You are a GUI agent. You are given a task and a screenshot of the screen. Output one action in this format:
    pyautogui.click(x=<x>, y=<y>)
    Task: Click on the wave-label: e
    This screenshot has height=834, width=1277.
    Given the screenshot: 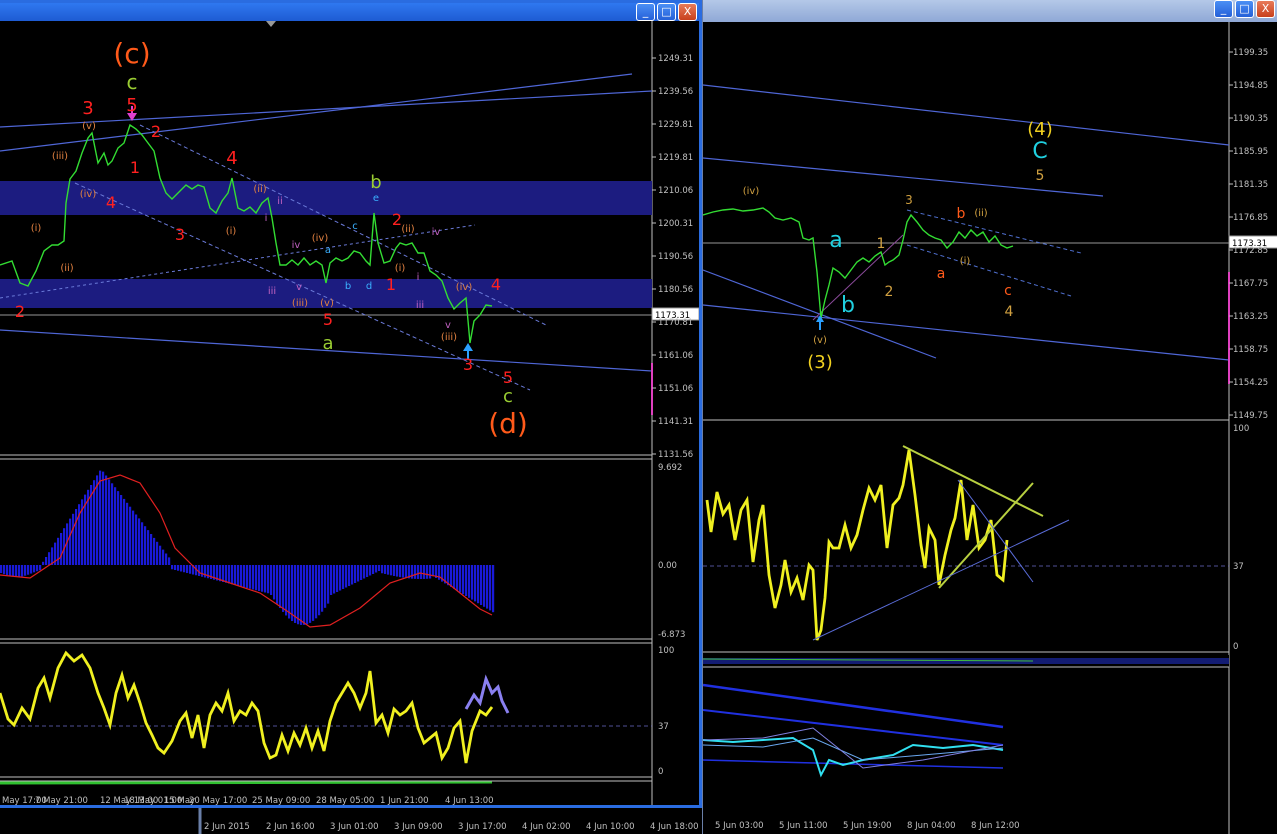 What is the action you would take?
    pyautogui.click(x=376, y=198)
    